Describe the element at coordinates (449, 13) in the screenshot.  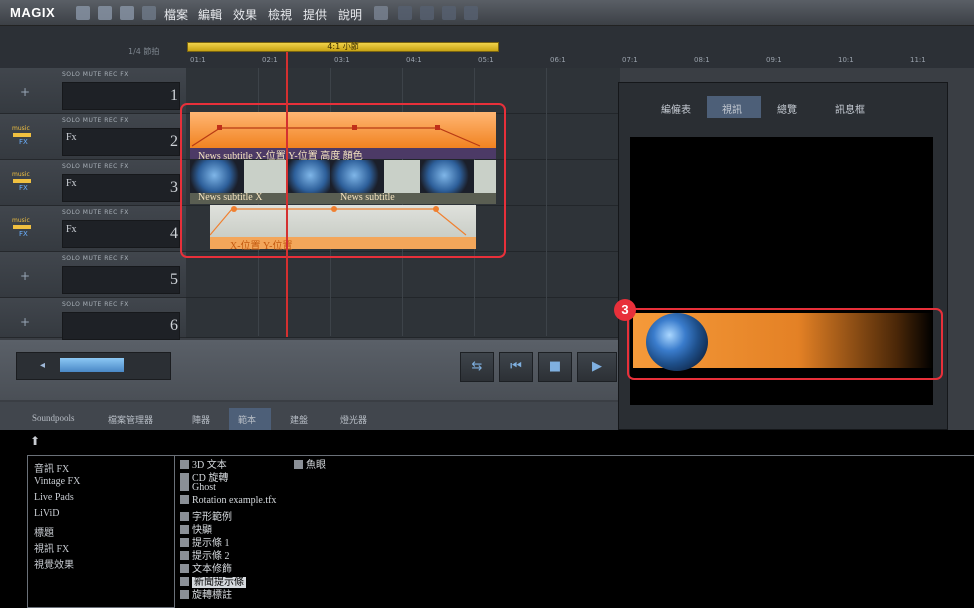
I see `wand-icon` at that location.